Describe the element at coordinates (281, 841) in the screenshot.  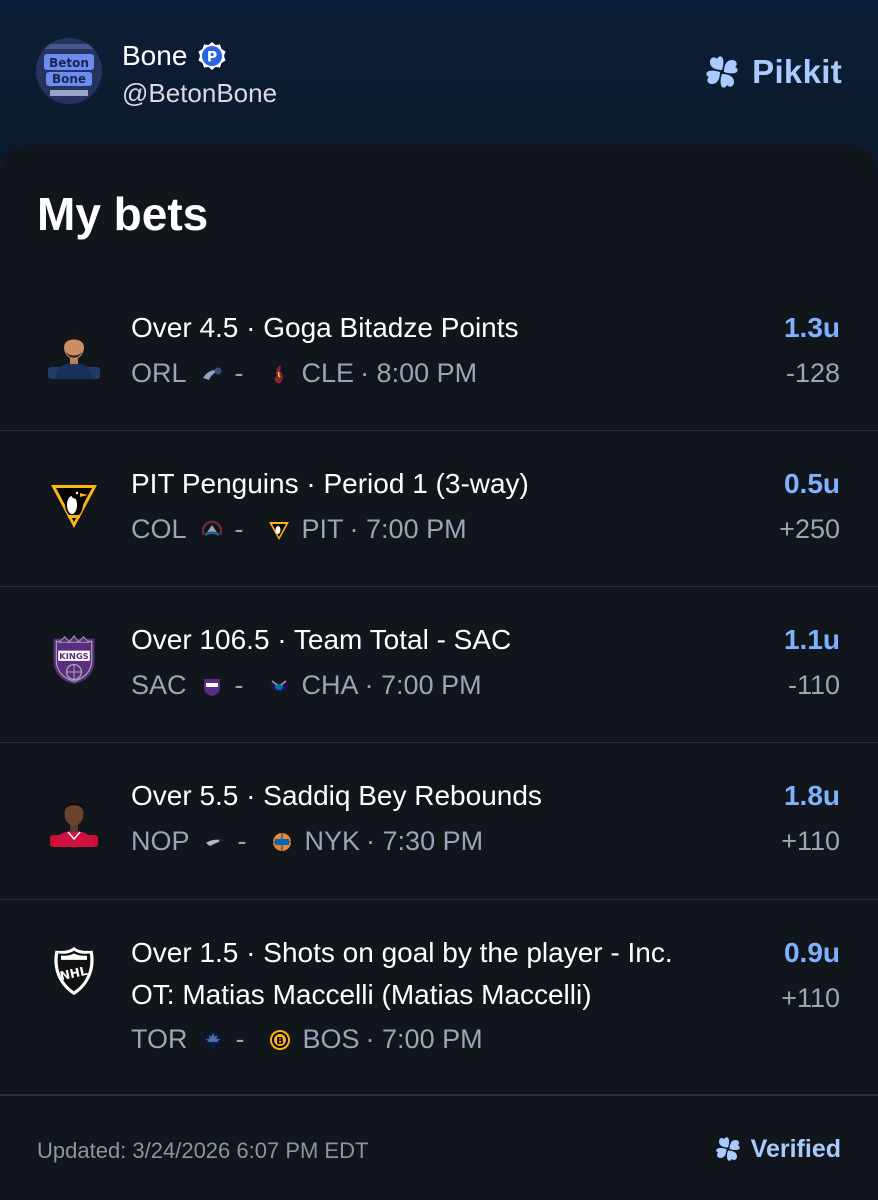
I see `knicks-logo-icon` at that location.